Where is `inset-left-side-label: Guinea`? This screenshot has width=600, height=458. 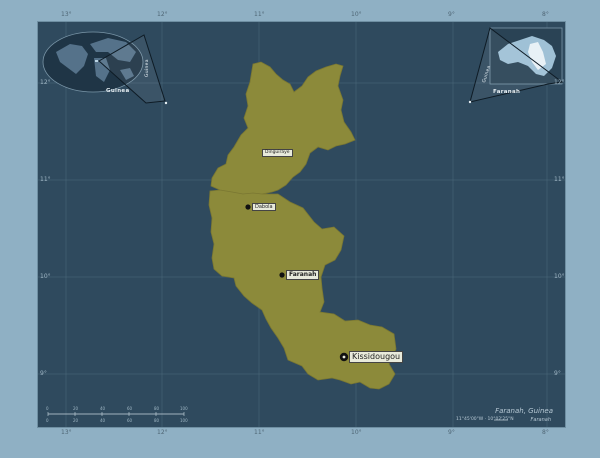 inset-left-side-label: Guinea is located at coordinates (147, 68).